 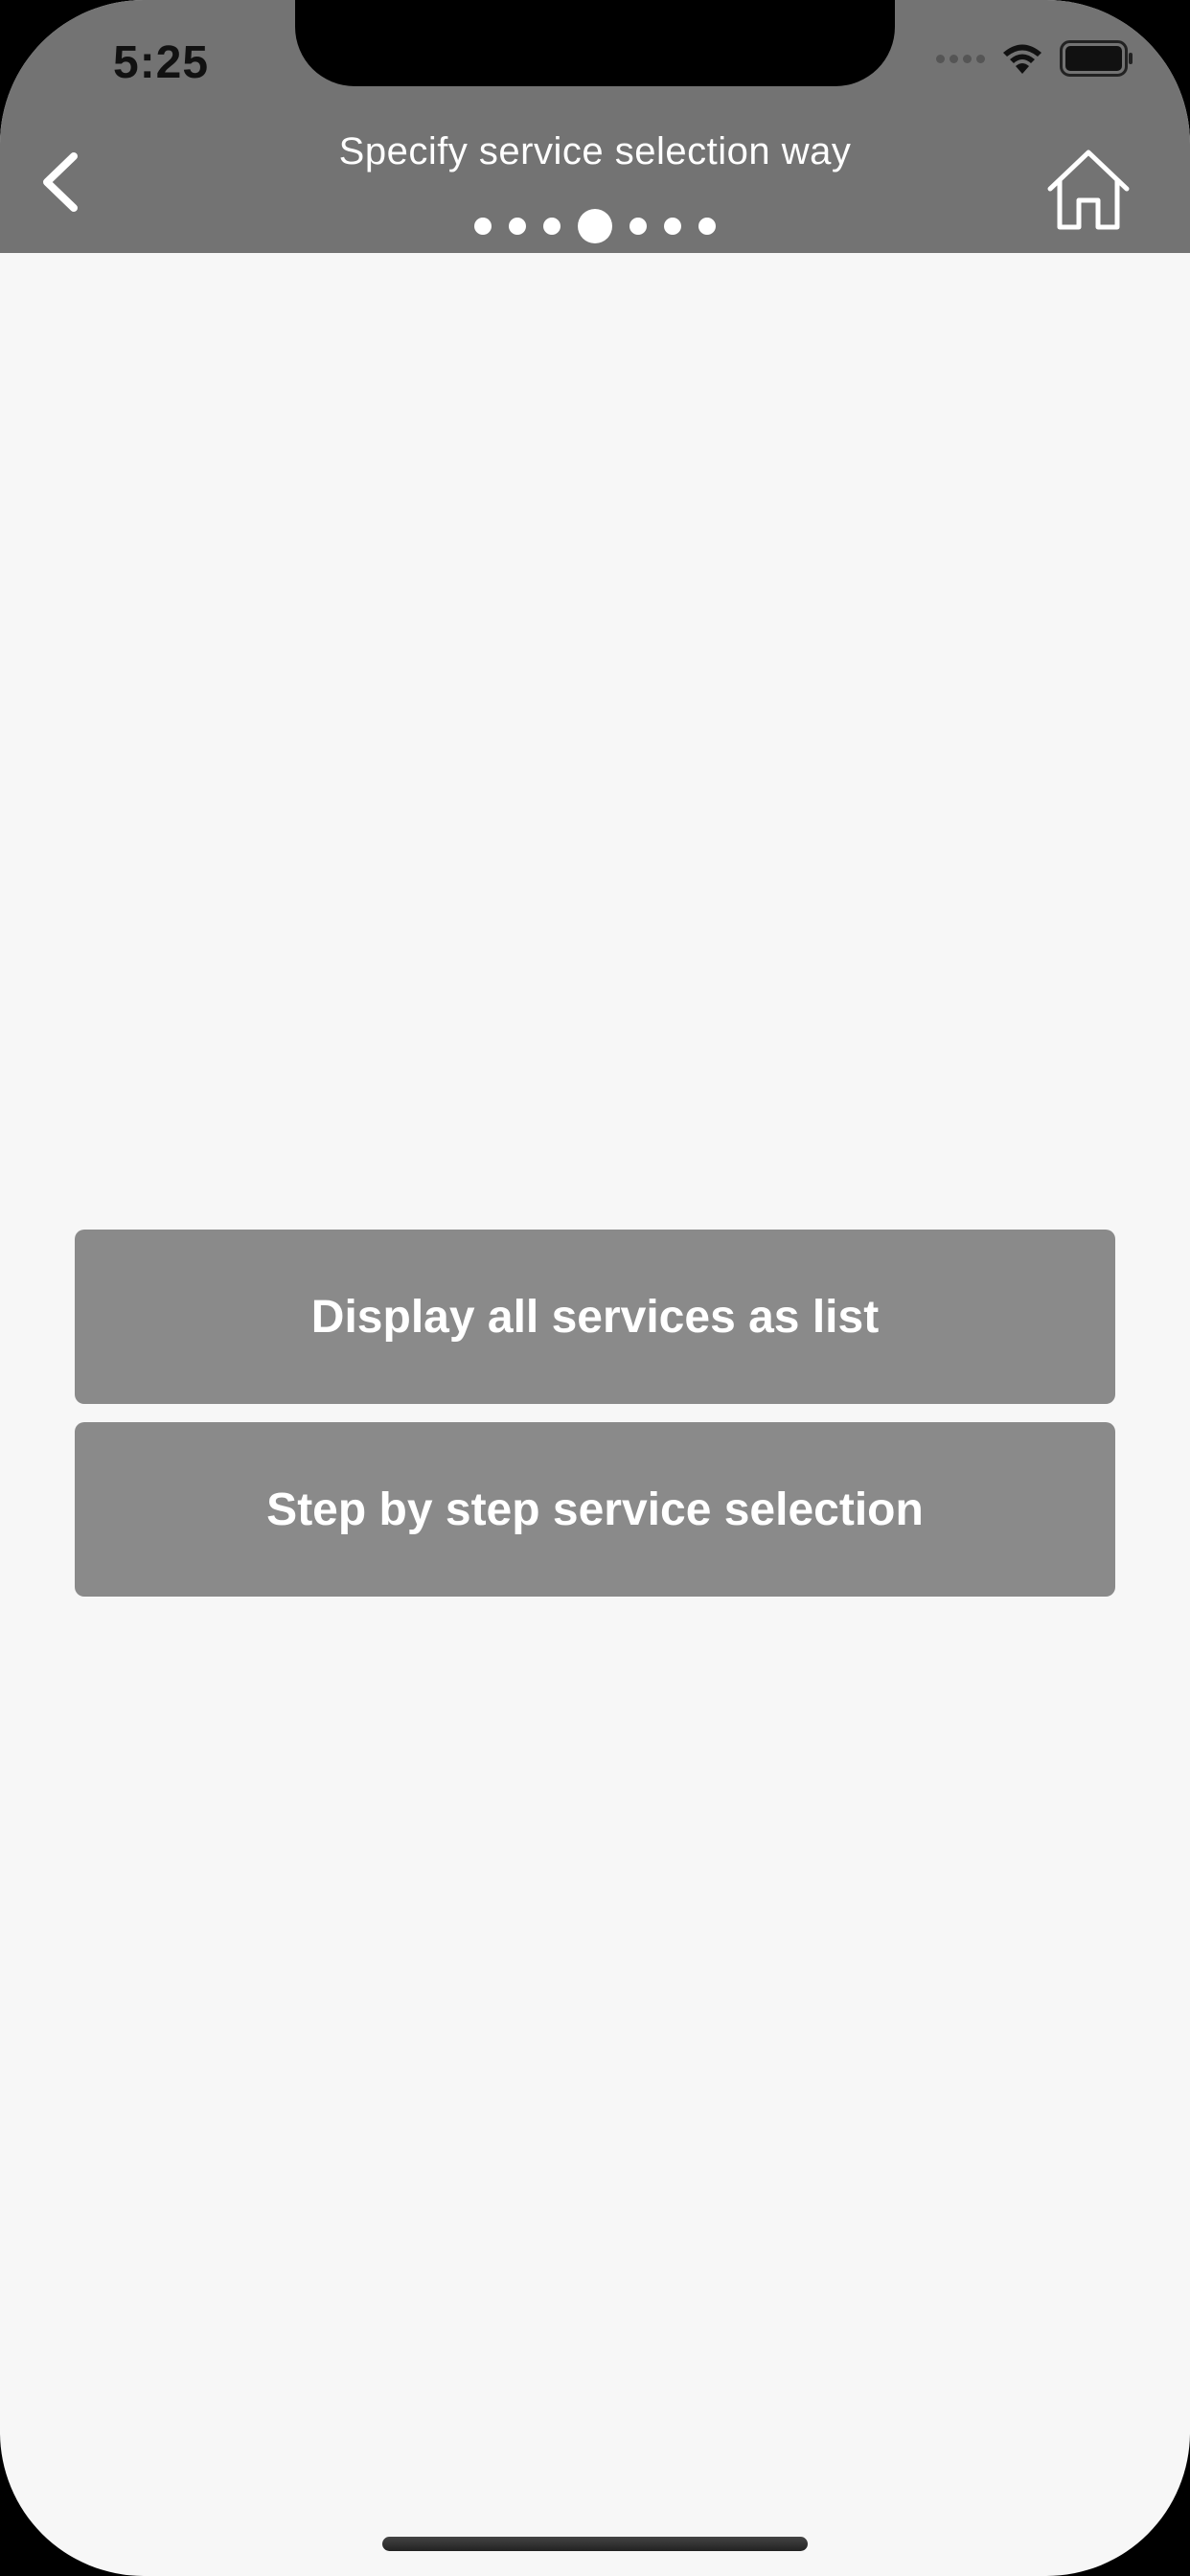 I want to click on navigation-bar: Specify service selection way, so click(x=595, y=184).